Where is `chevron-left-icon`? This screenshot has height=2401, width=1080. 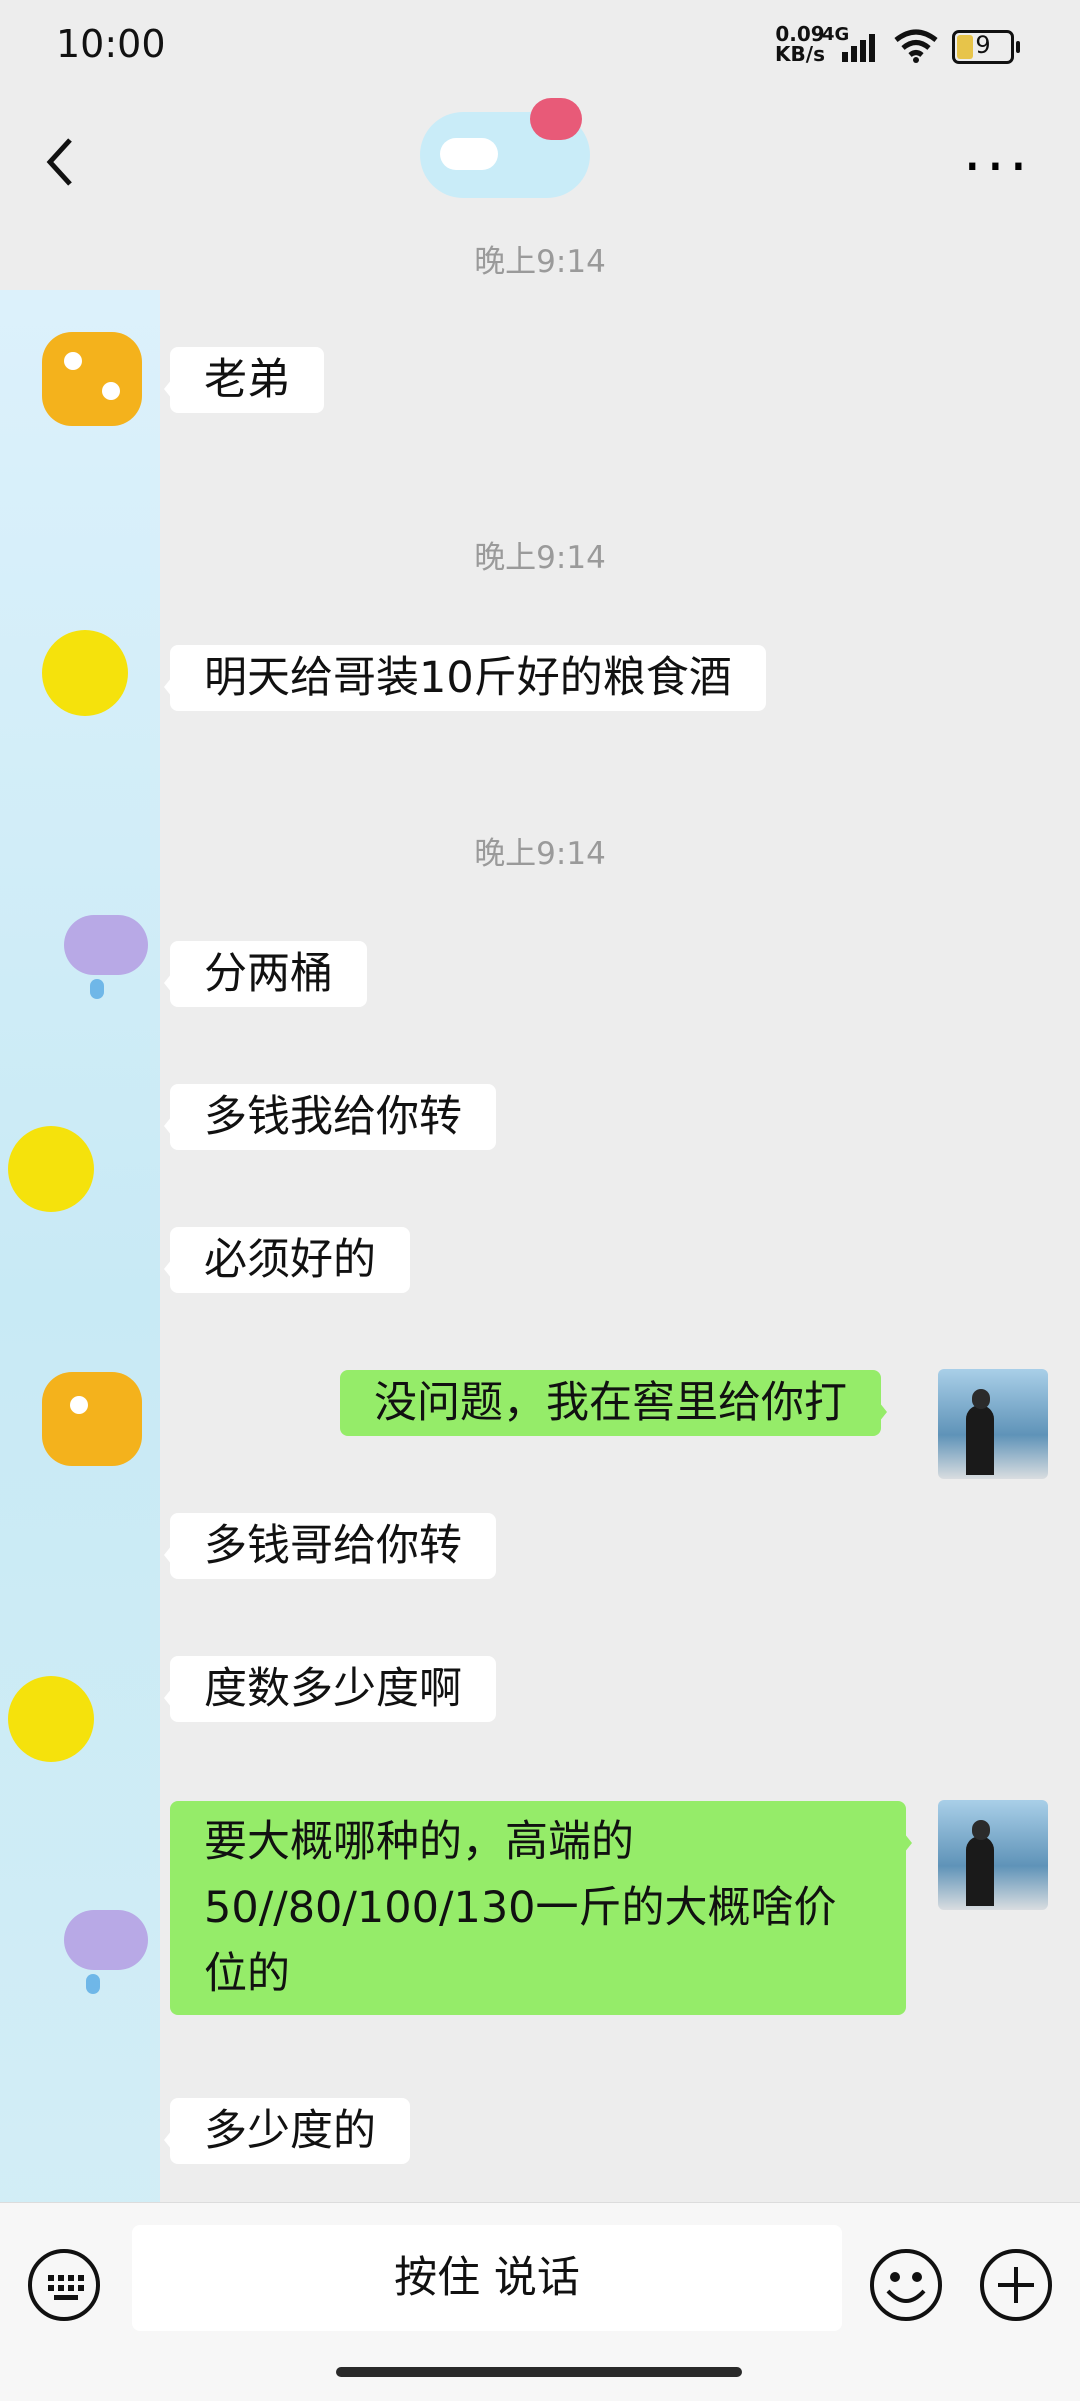 chevron-left-icon is located at coordinates (60, 162).